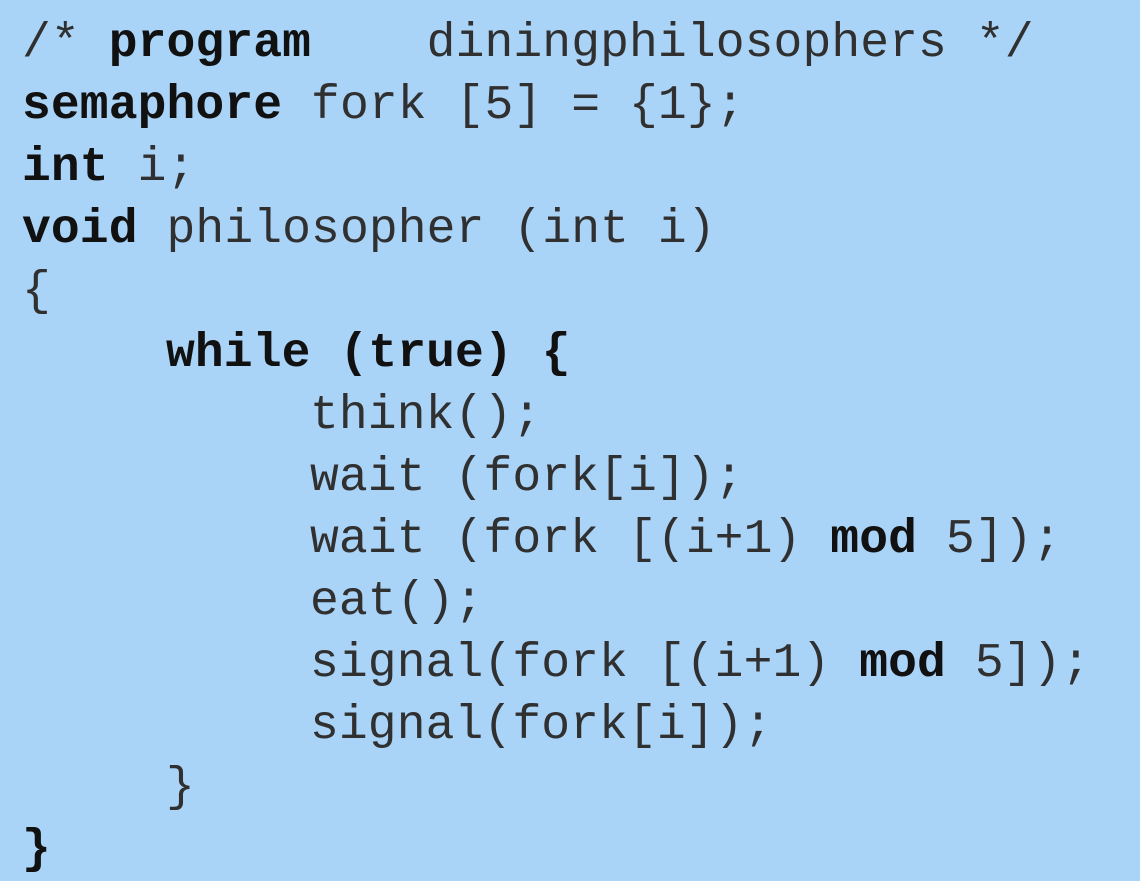 This screenshot has height=881, width=1140. I want to click on line-signal-right-fork: signal(fork [(i+1) mod 5]);, so click(581, 664).